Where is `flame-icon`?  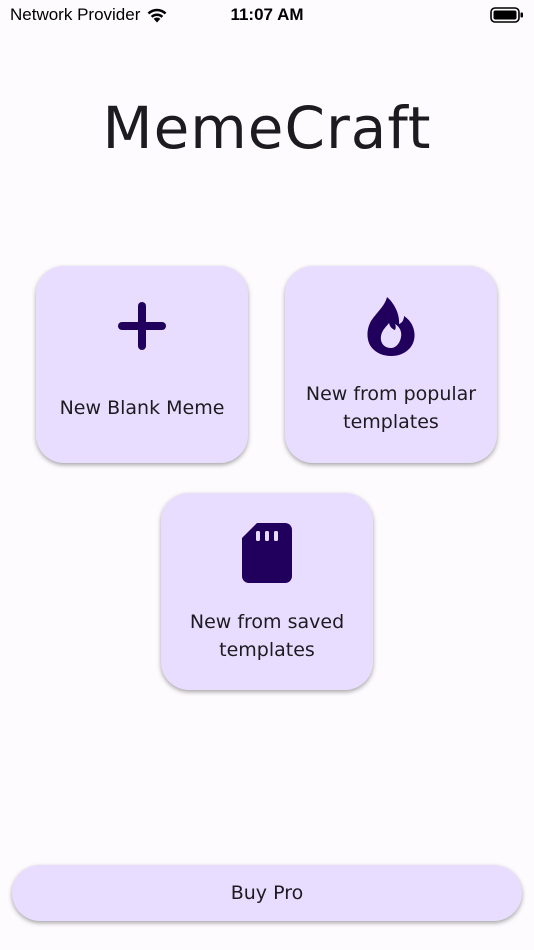
flame-icon is located at coordinates (391, 326).